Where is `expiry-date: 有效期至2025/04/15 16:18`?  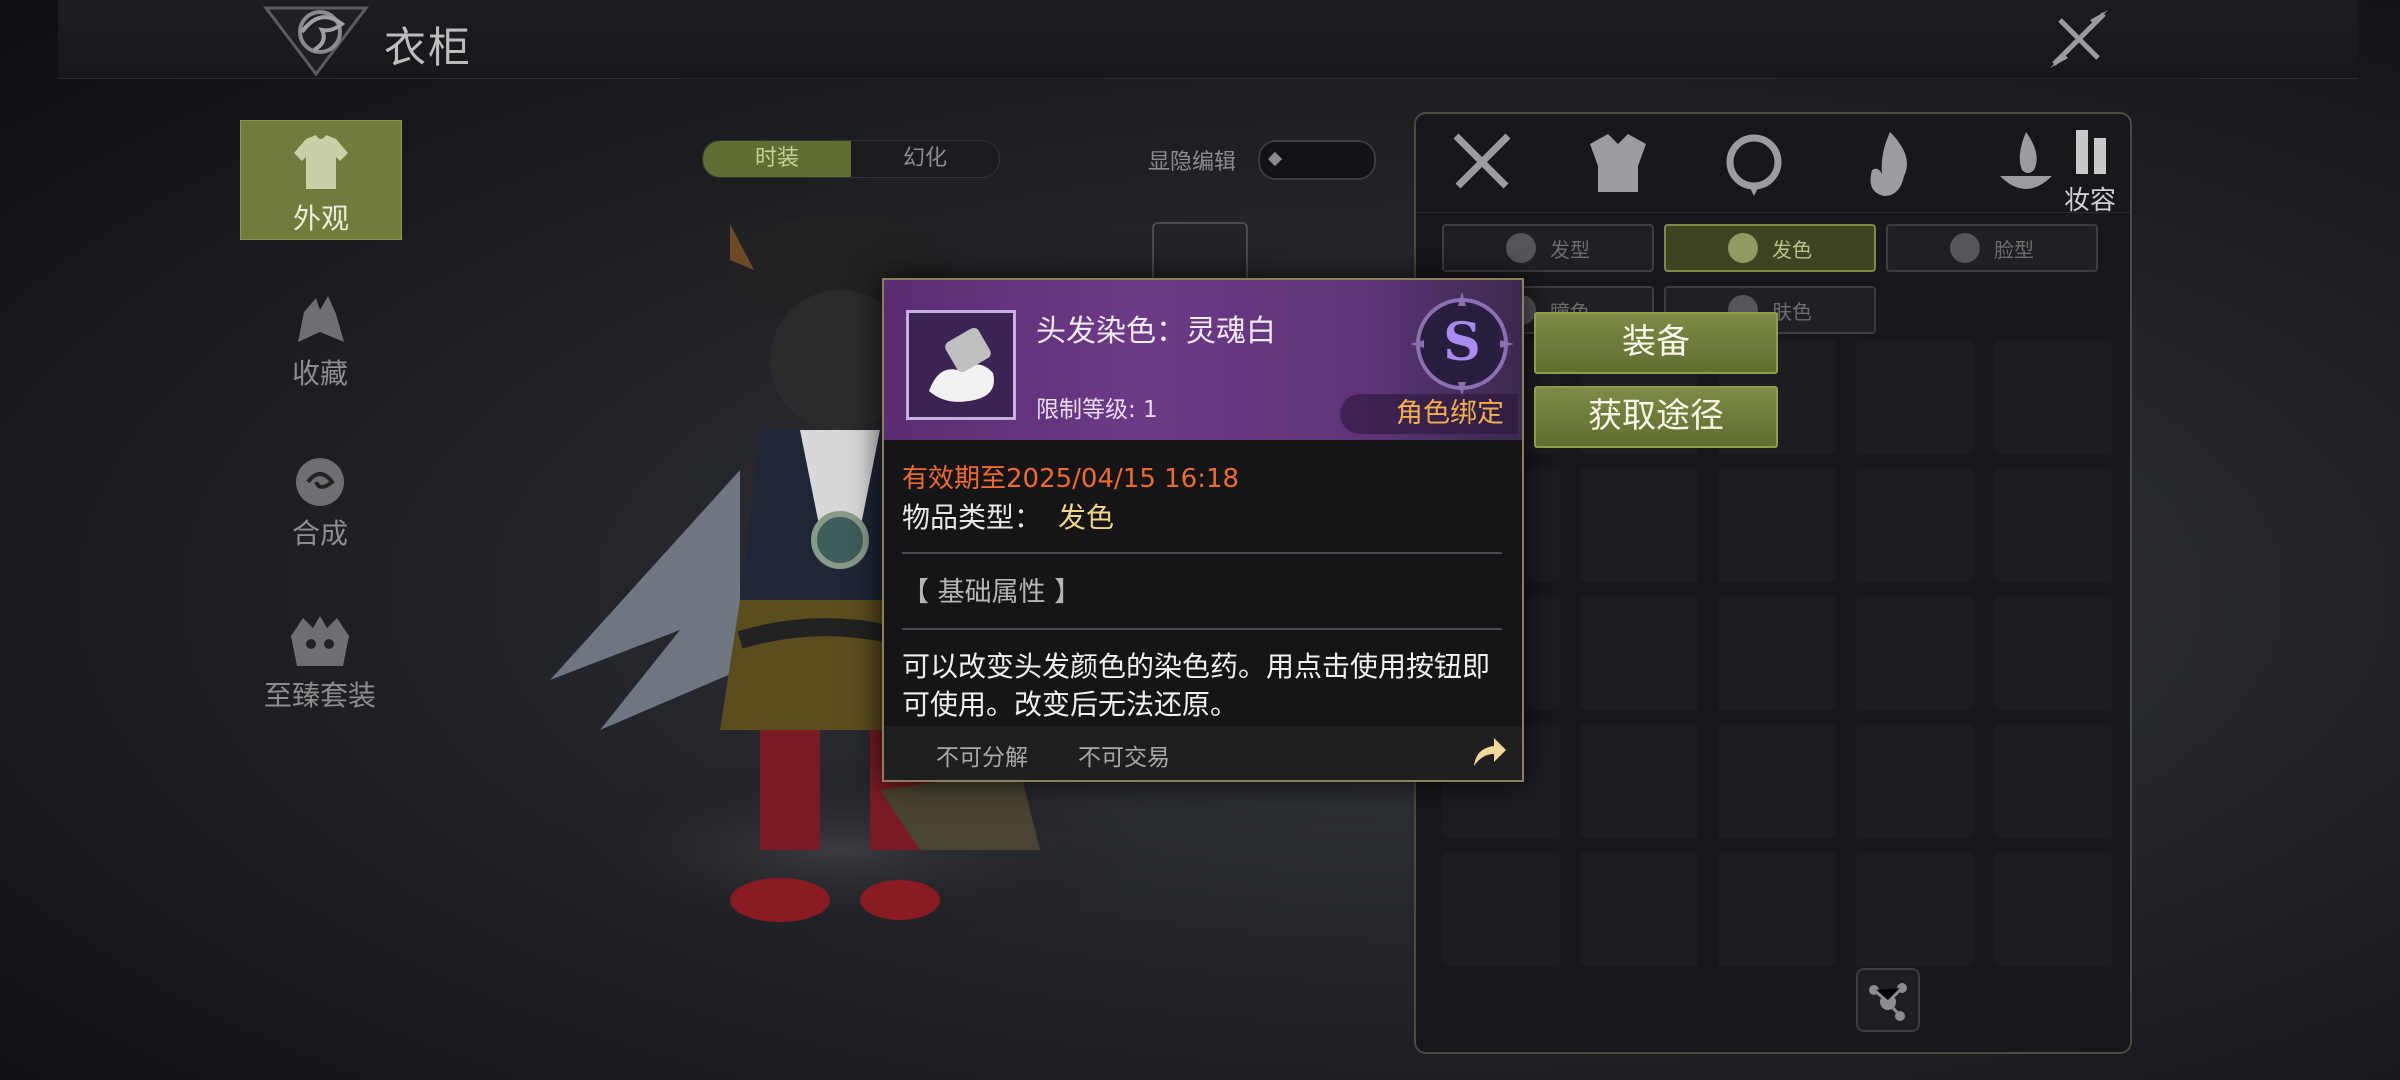
expiry-date: 有效期至2025/04/15 16:18 is located at coordinates (1071, 479).